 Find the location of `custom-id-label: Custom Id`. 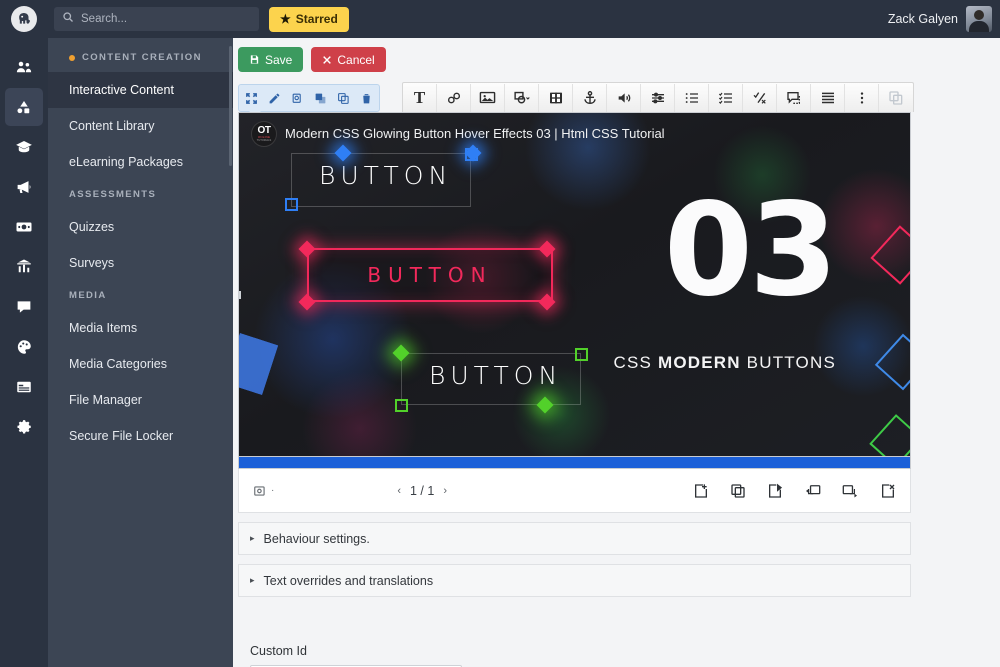

custom-id-label: Custom Id is located at coordinates (278, 651).